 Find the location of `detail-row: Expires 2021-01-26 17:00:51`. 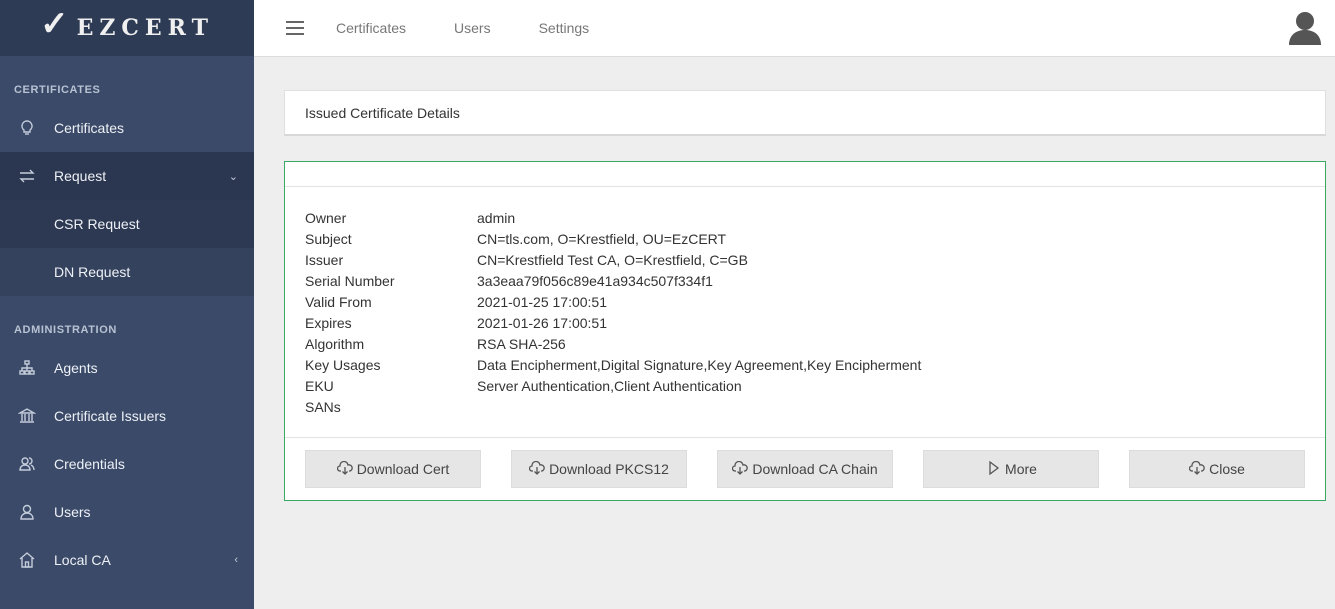

detail-row: Expires 2021-01-26 17:00:51 is located at coordinates (815, 323).